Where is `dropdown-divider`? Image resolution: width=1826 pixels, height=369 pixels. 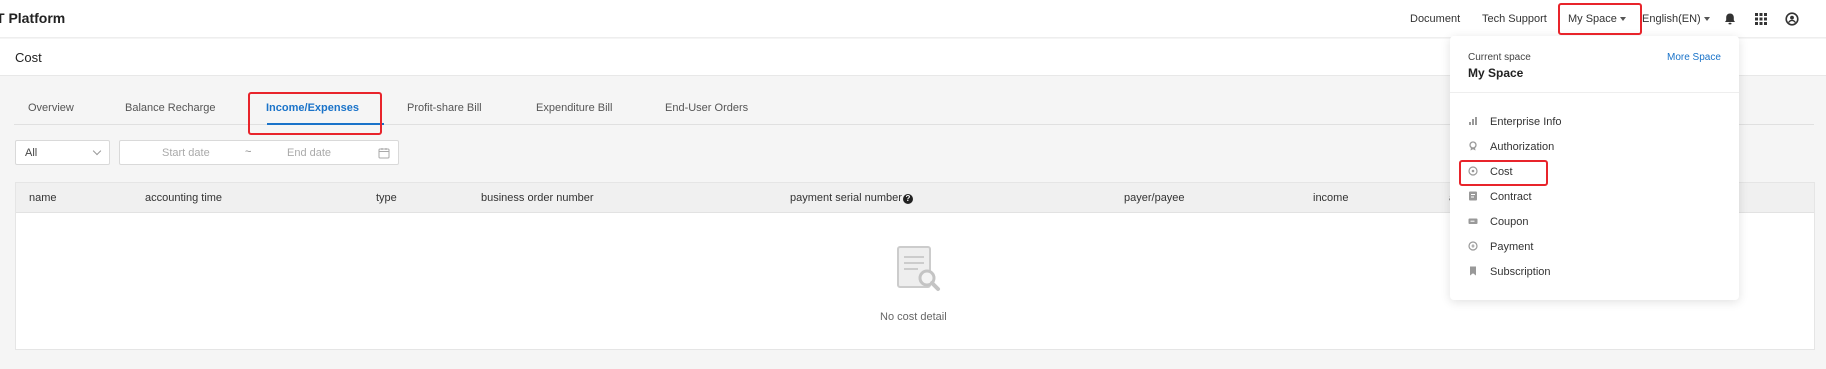
dropdown-divider is located at coordinates (1594, 92).